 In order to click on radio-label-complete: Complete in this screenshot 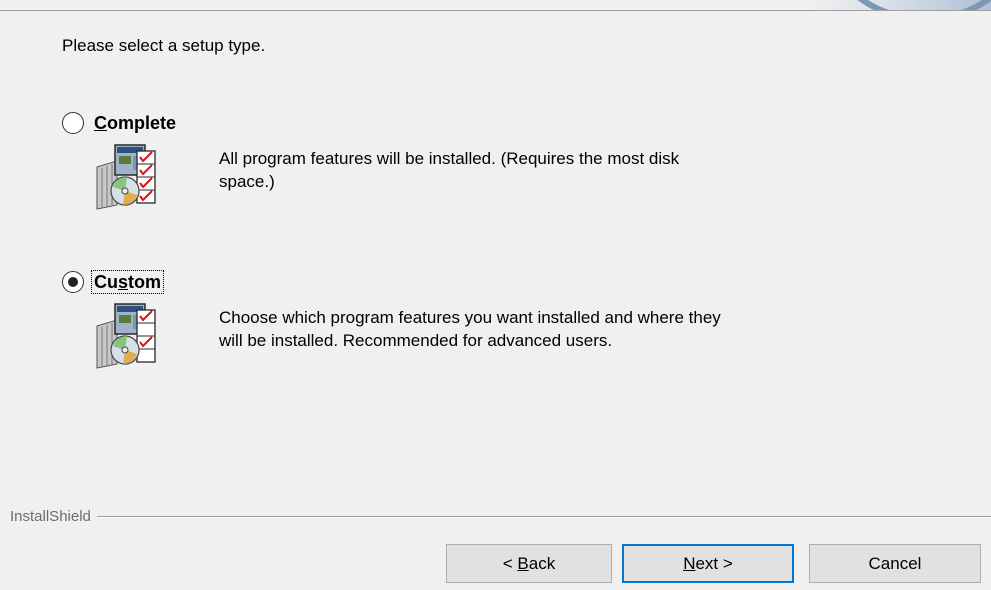, I will do `click(135, 123)`.